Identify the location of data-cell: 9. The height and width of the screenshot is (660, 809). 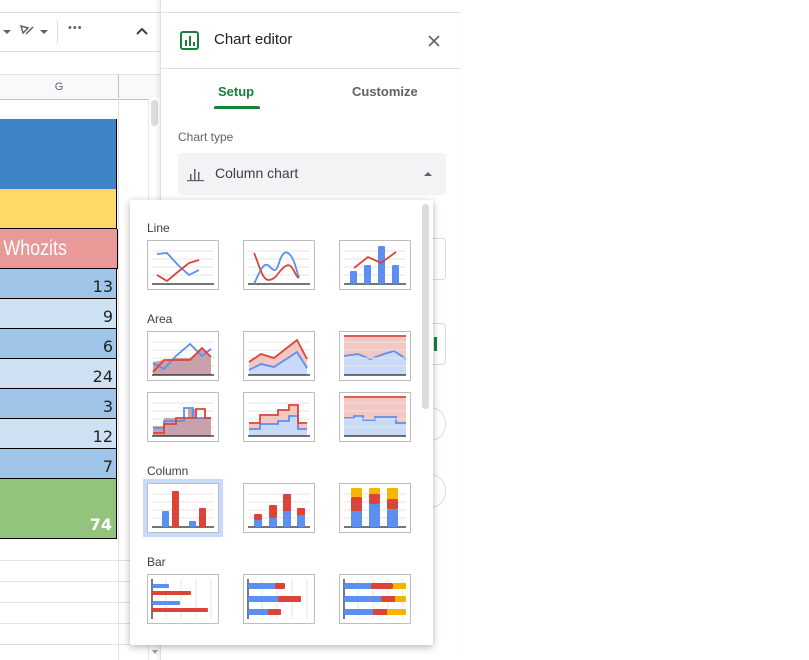
(58, 314).